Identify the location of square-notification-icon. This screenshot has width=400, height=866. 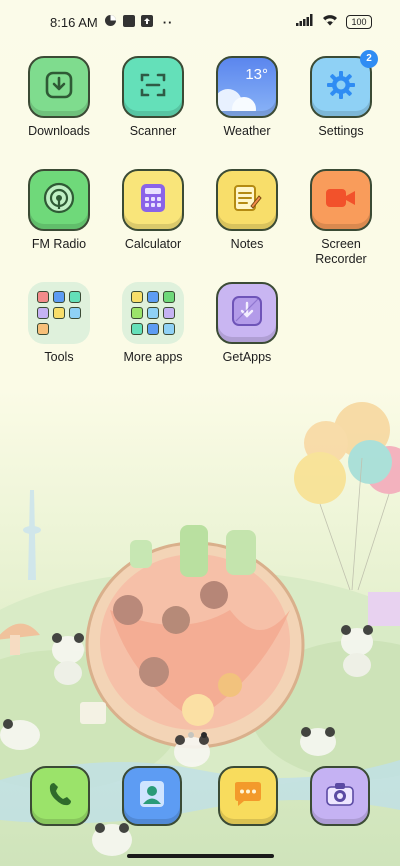
(128, 22).